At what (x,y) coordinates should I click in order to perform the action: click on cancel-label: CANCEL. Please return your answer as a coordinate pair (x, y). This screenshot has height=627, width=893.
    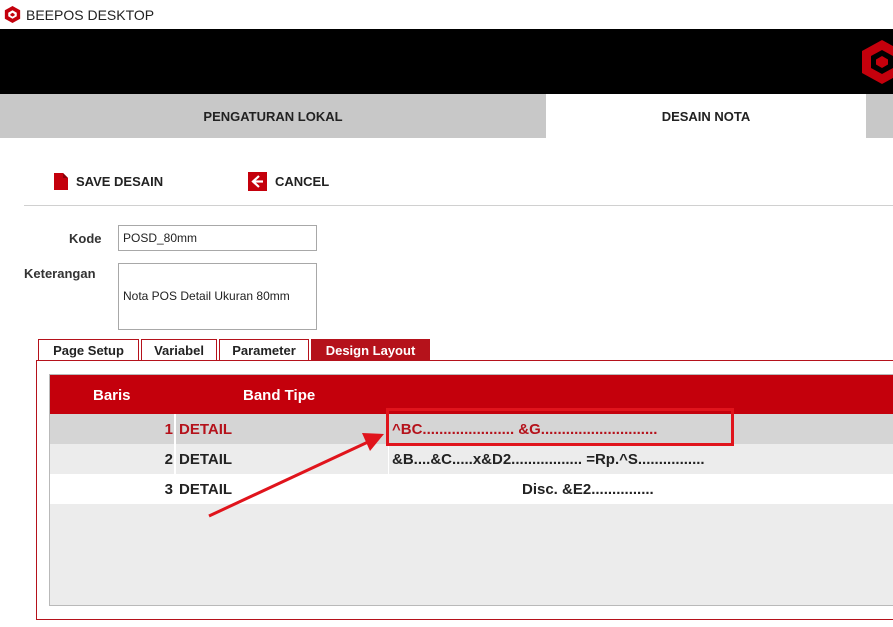
    Looking at the image, I should click on (302, 181).